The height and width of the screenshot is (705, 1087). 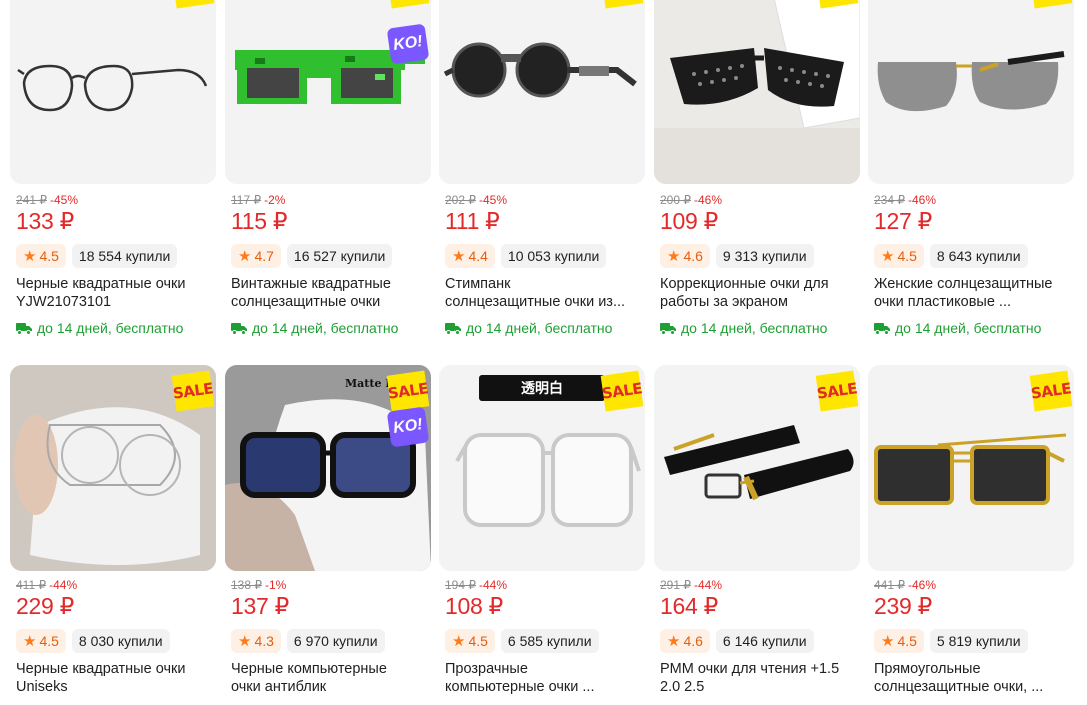 What do you see at coordinates (927, 669) in the screenshot?
I see `title-line: Прямоугольные` at bounding box center [927, 669].